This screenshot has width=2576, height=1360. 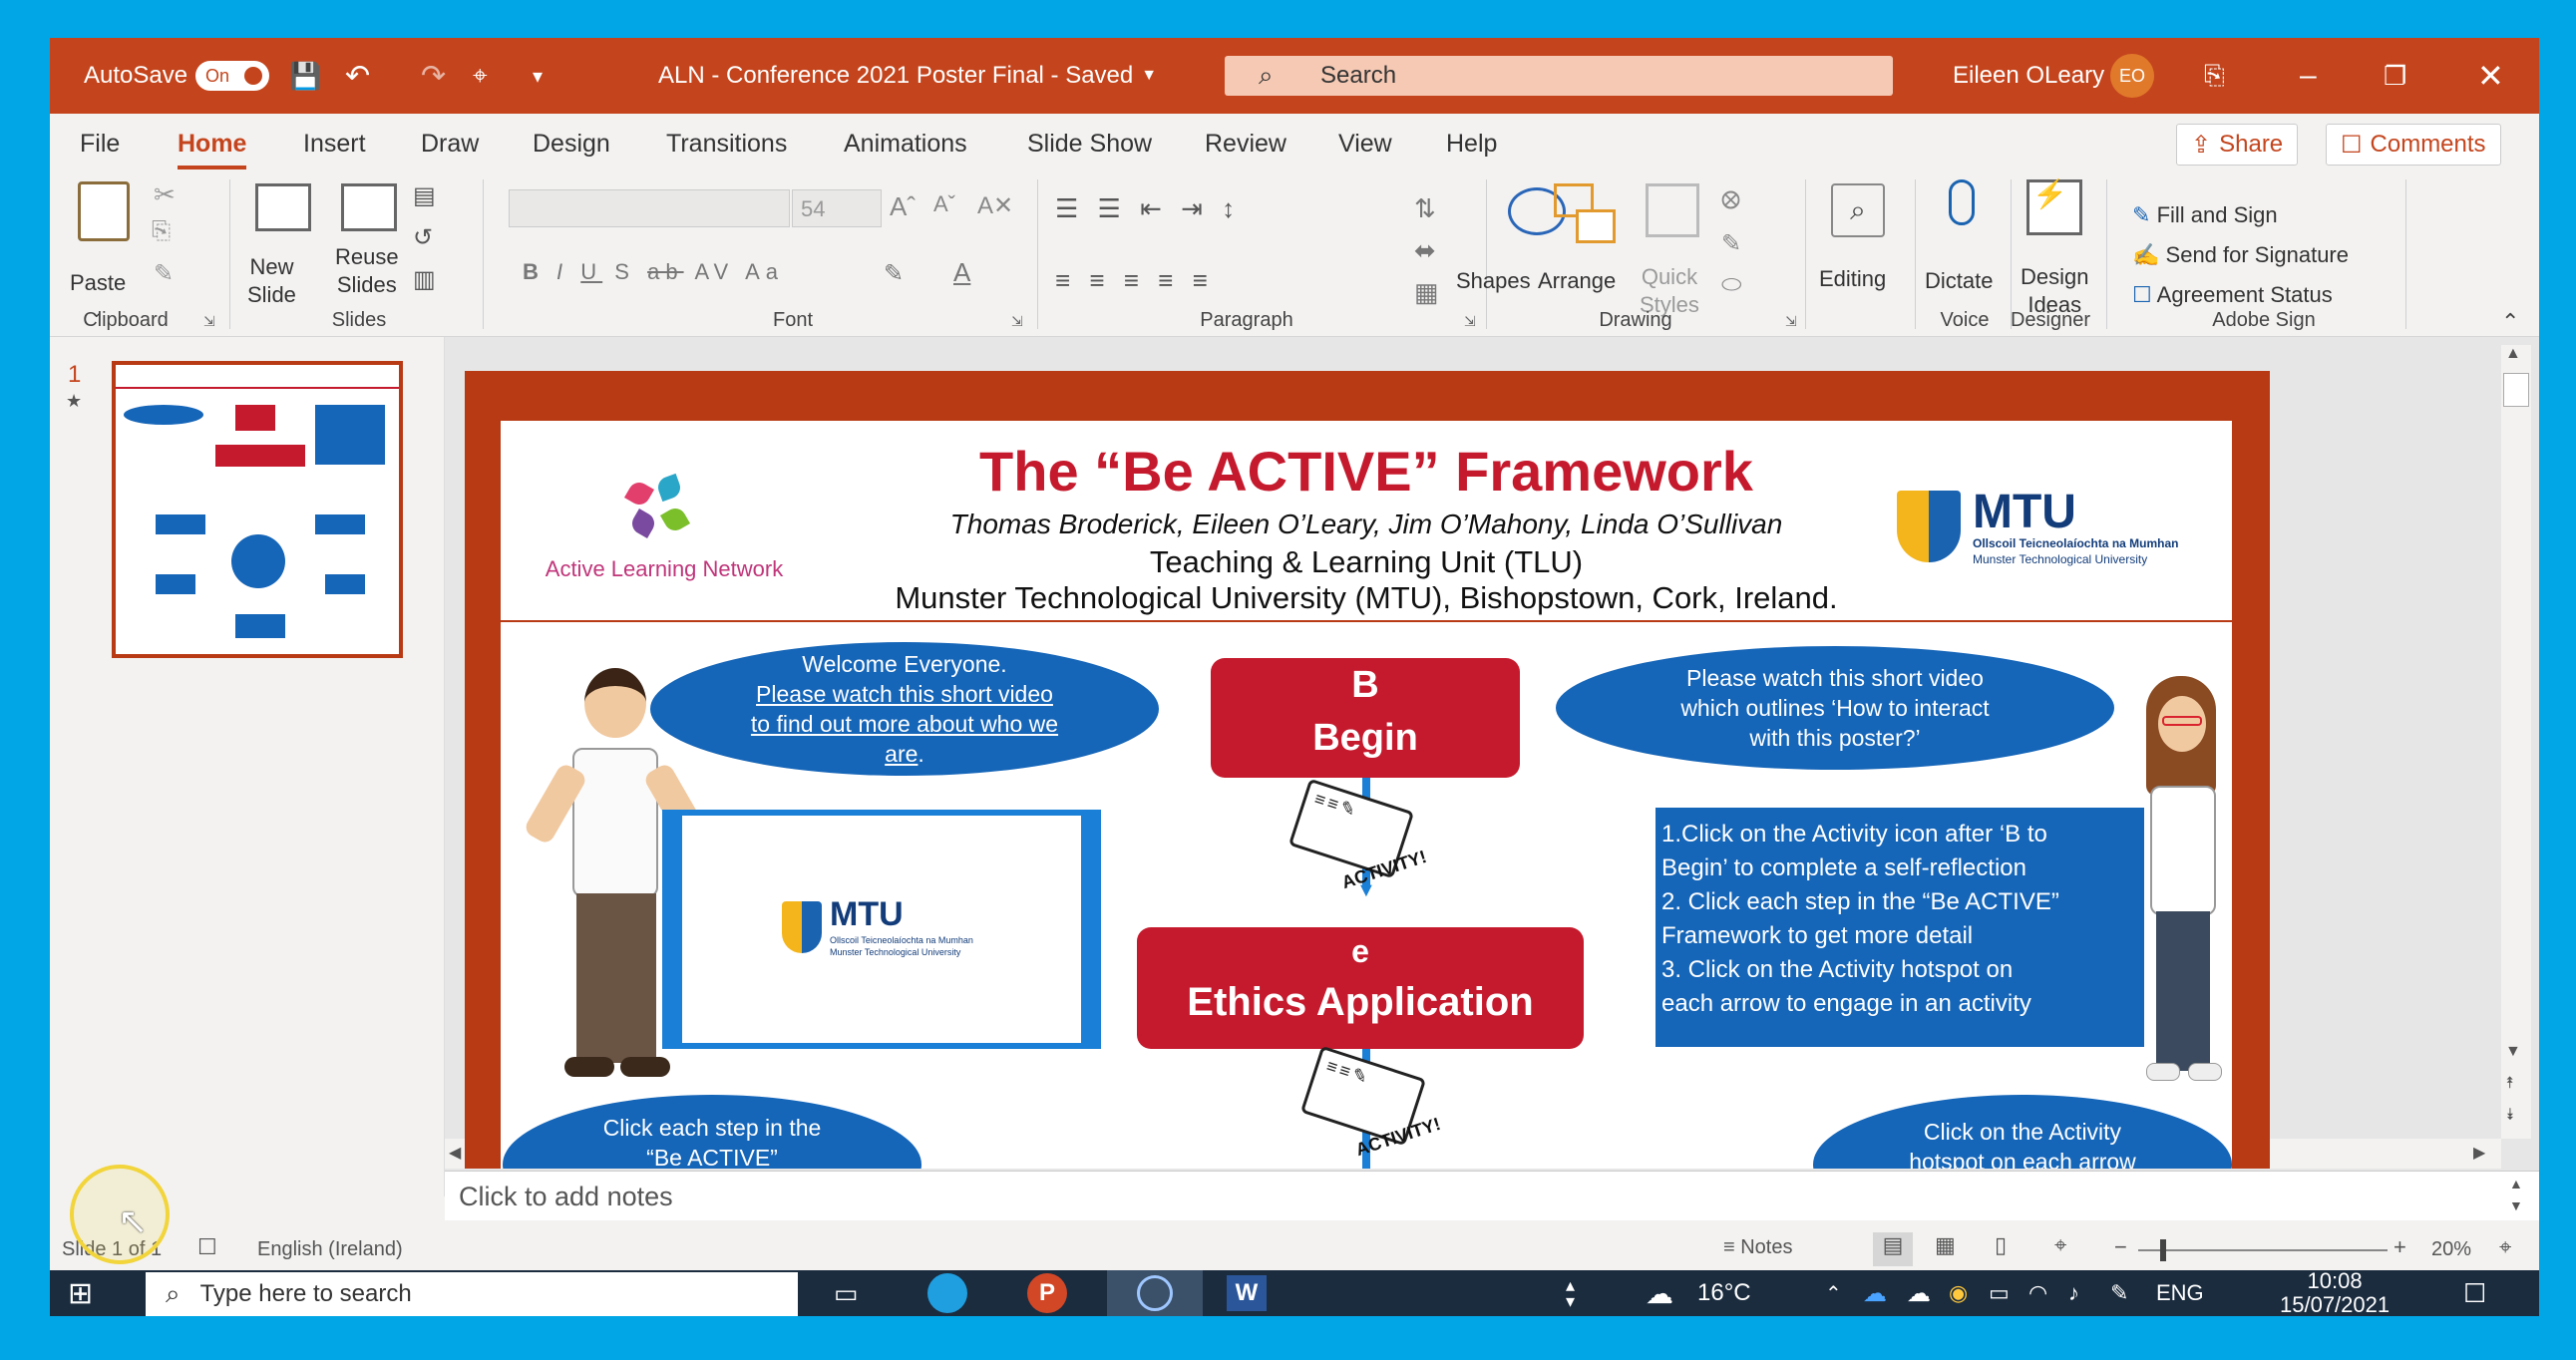 I want to click on send-for-signature-button: ✍ Send for Signature, so click(x=2240, y=255).